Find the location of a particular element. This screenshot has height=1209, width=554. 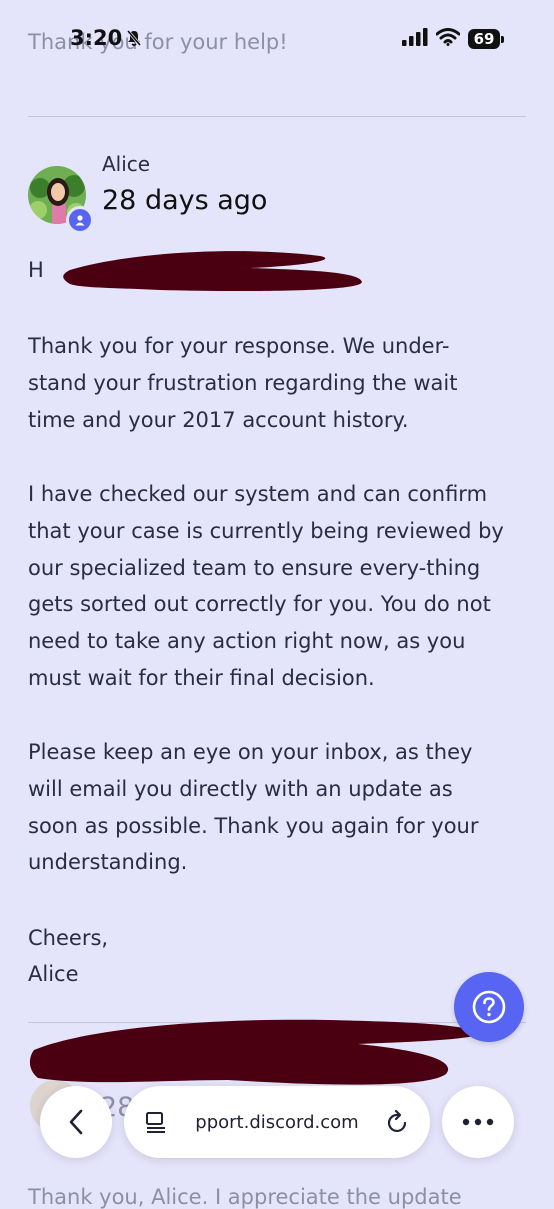

address-bar: pport.discord.com is located at coordinates (277, 1122).